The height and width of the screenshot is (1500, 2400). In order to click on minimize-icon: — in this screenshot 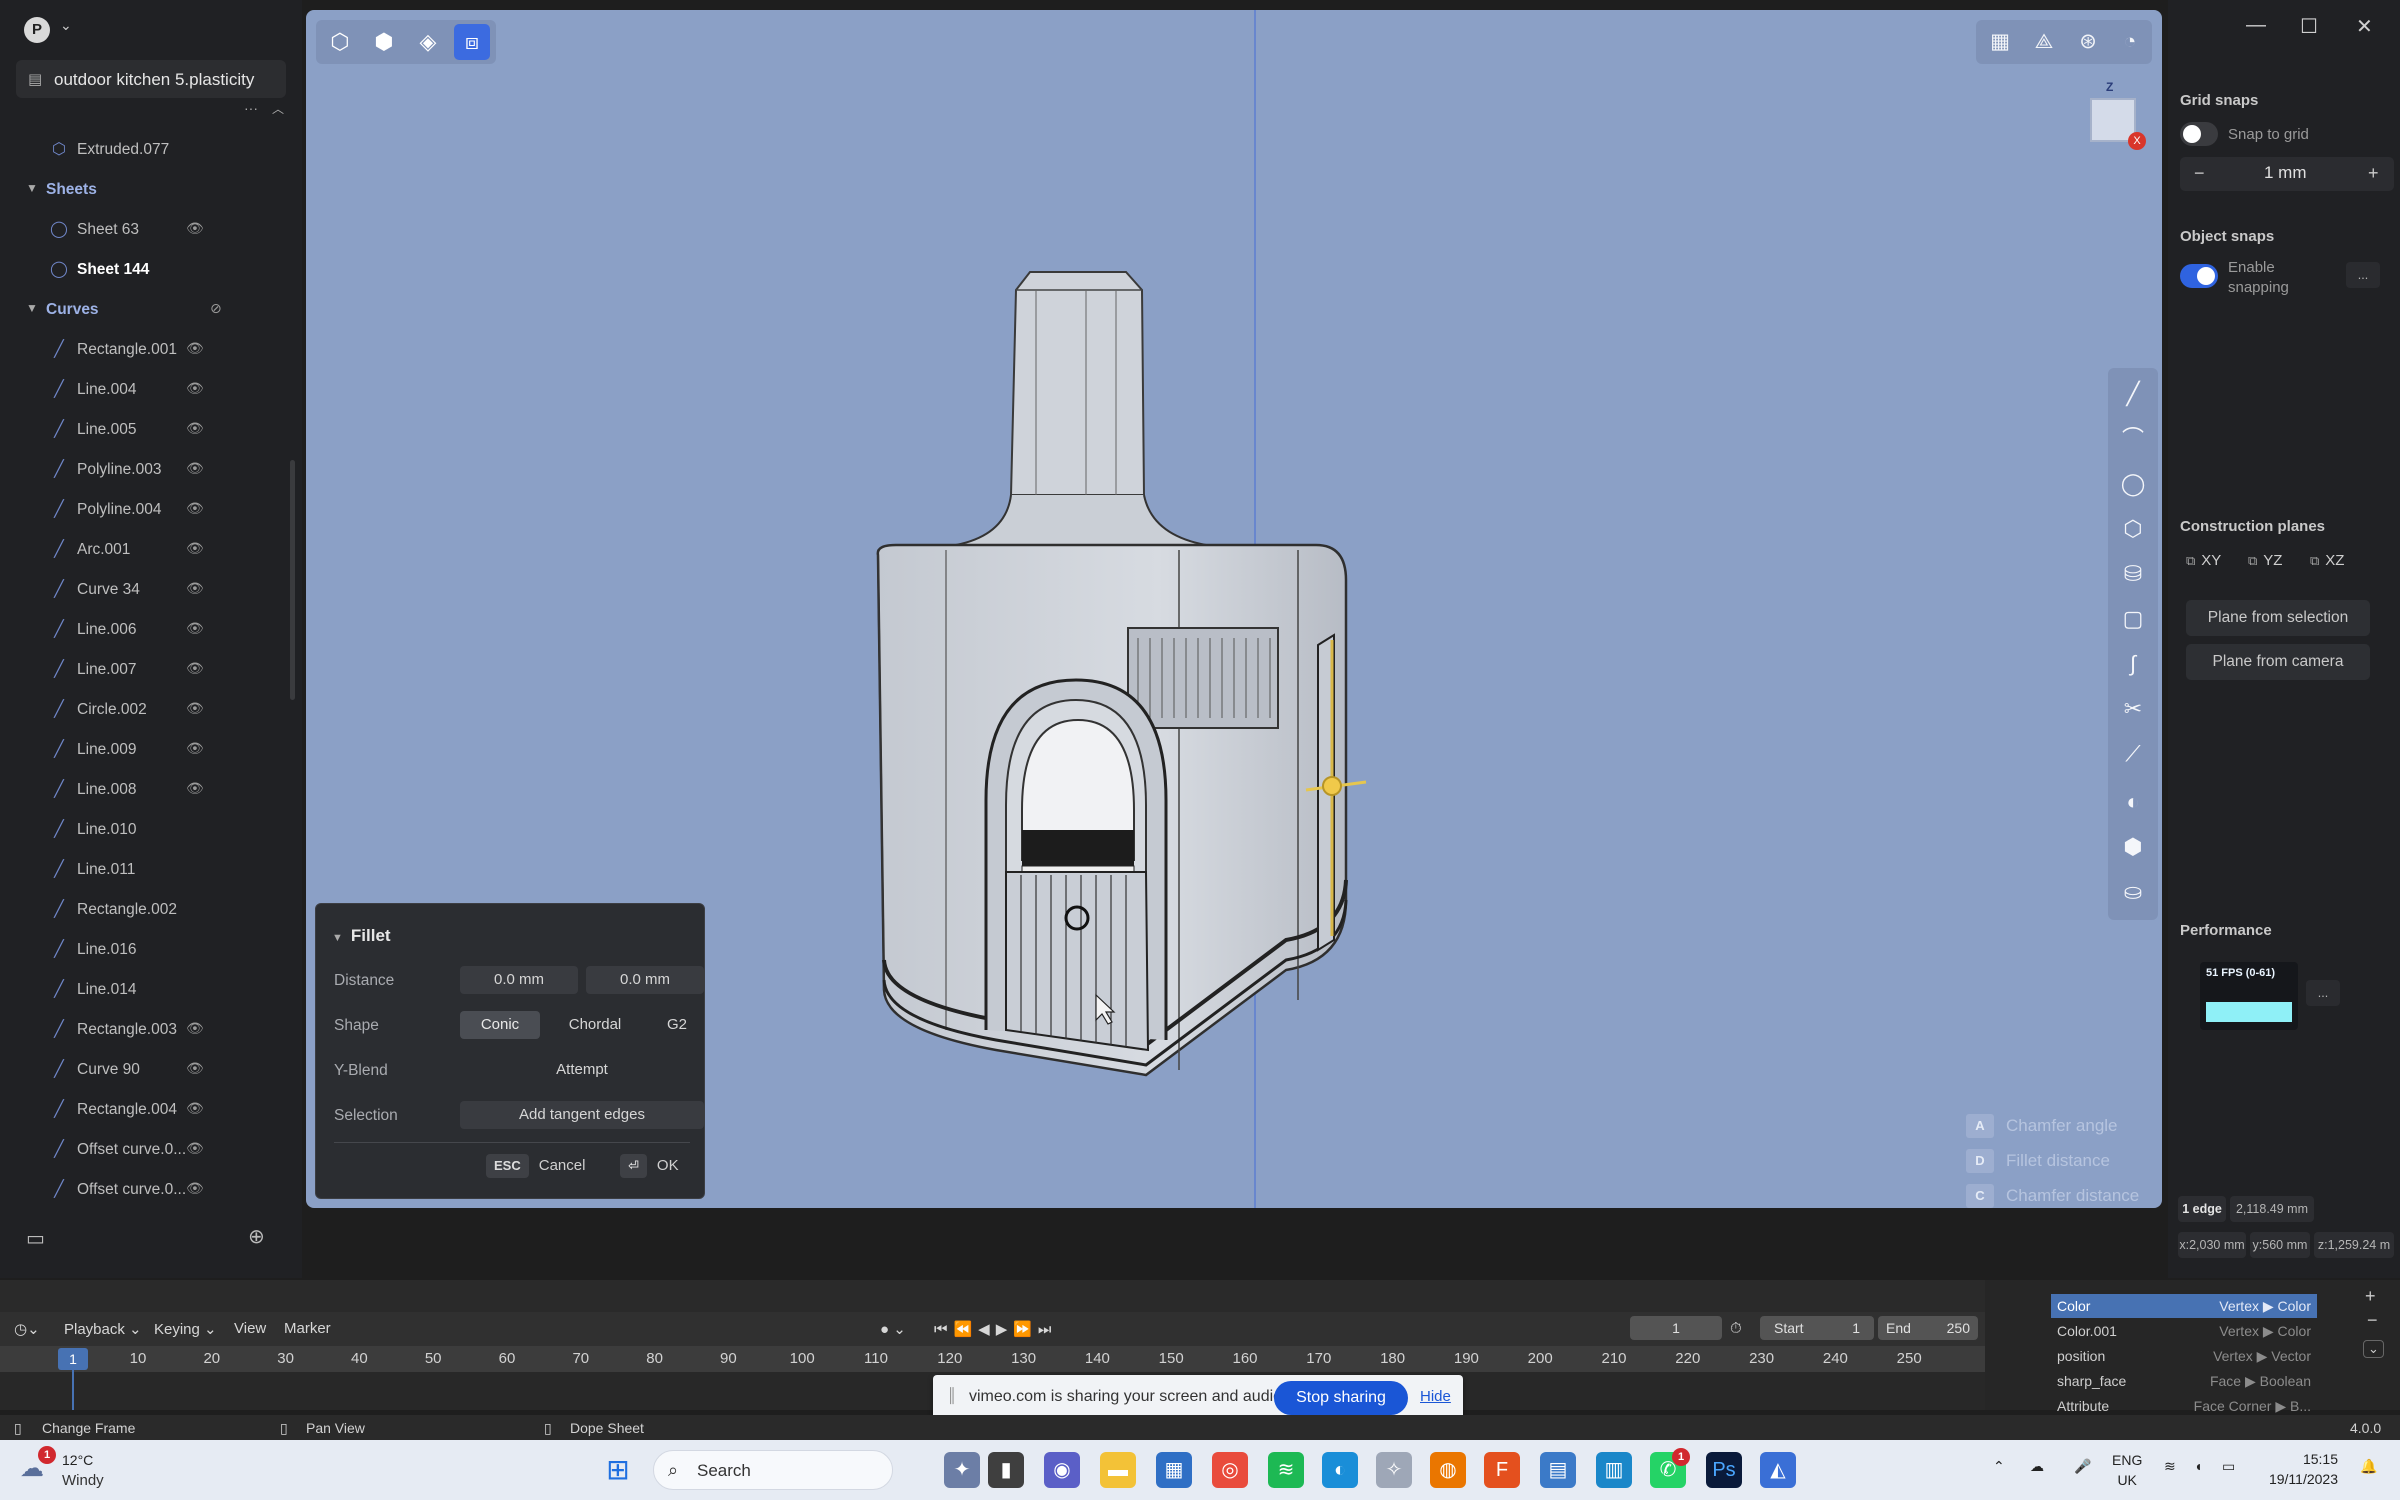, I will do `click(2256, 25)`.